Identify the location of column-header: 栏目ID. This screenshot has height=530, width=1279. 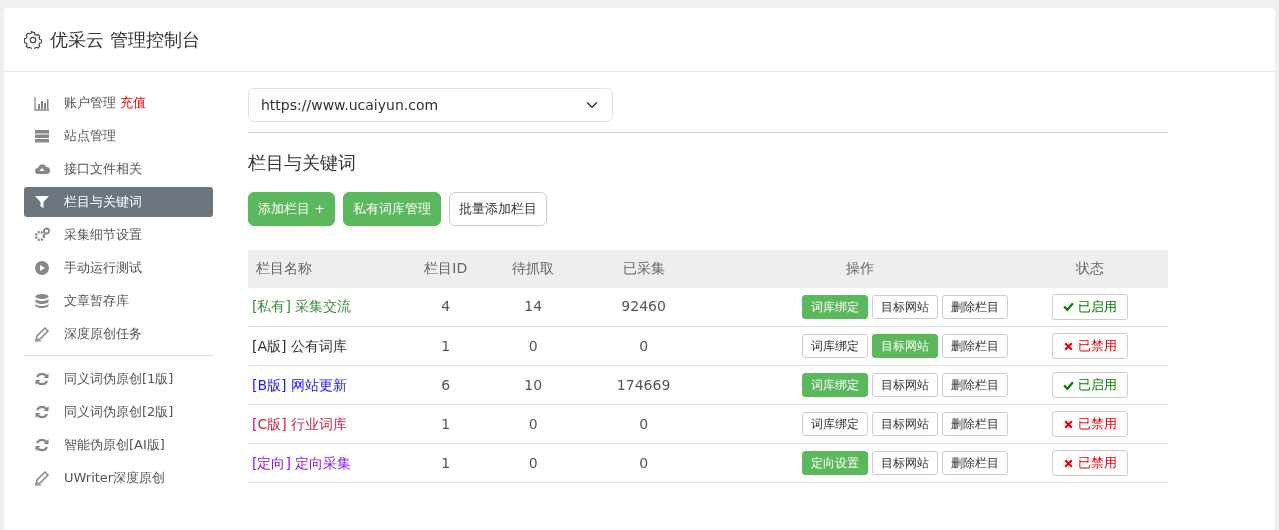
(446, 268).